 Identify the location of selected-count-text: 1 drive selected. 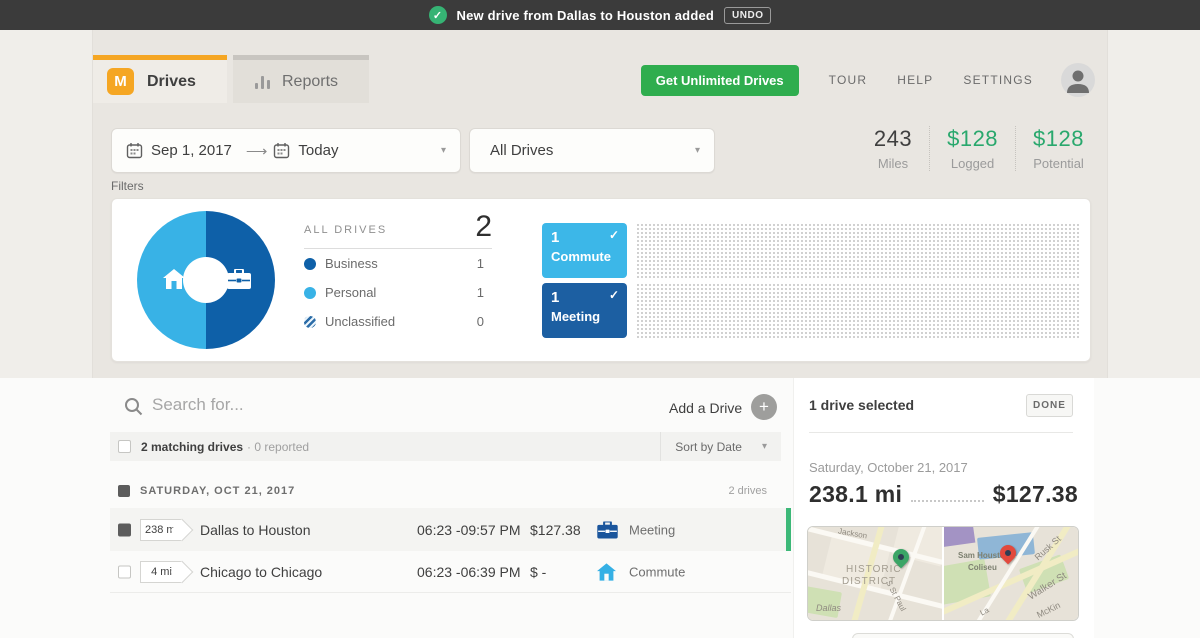
(862, 405).